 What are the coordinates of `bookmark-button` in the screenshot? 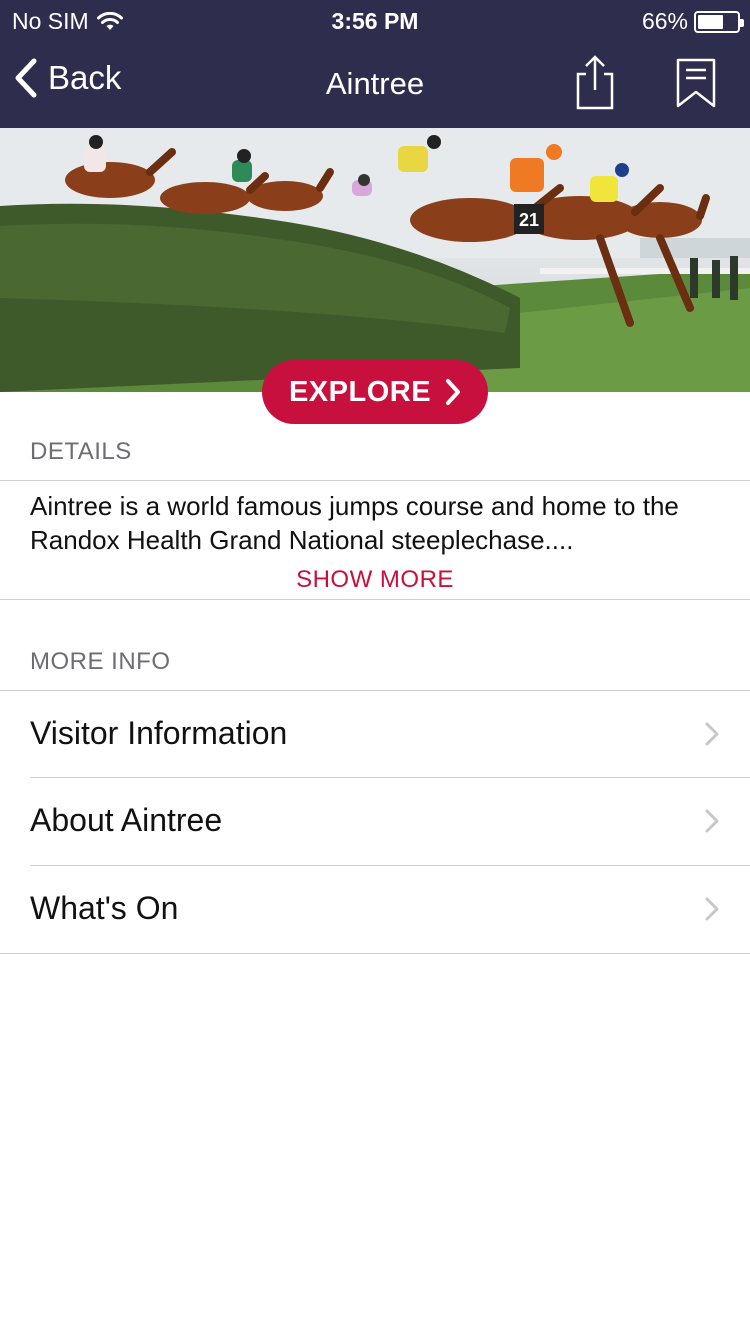 It's located at (696, 83).